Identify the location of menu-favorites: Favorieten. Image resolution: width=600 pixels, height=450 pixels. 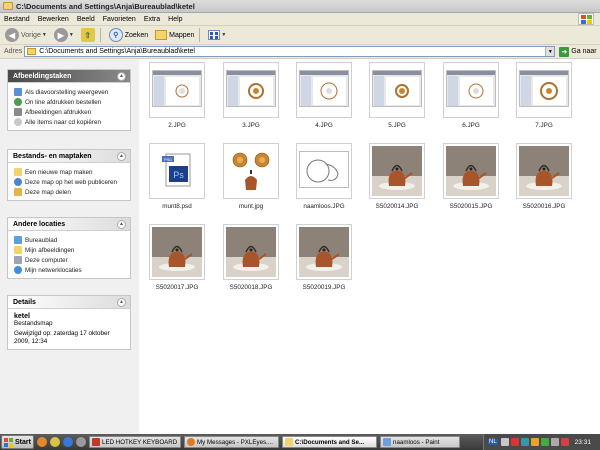
(119, 19).